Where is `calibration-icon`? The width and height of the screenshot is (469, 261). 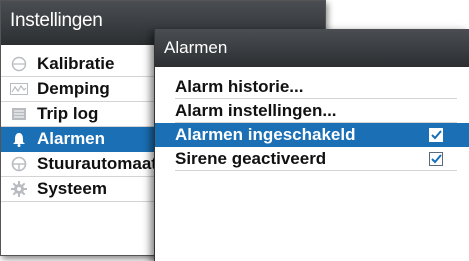 calibration-icon is located at coordinates (19, 64).